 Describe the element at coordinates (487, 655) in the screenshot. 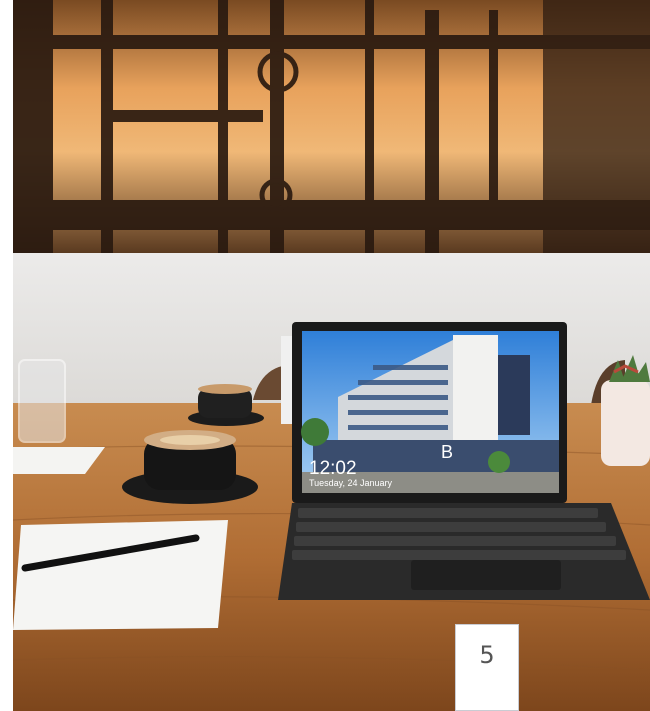

I see `page-number: 5` at that location.